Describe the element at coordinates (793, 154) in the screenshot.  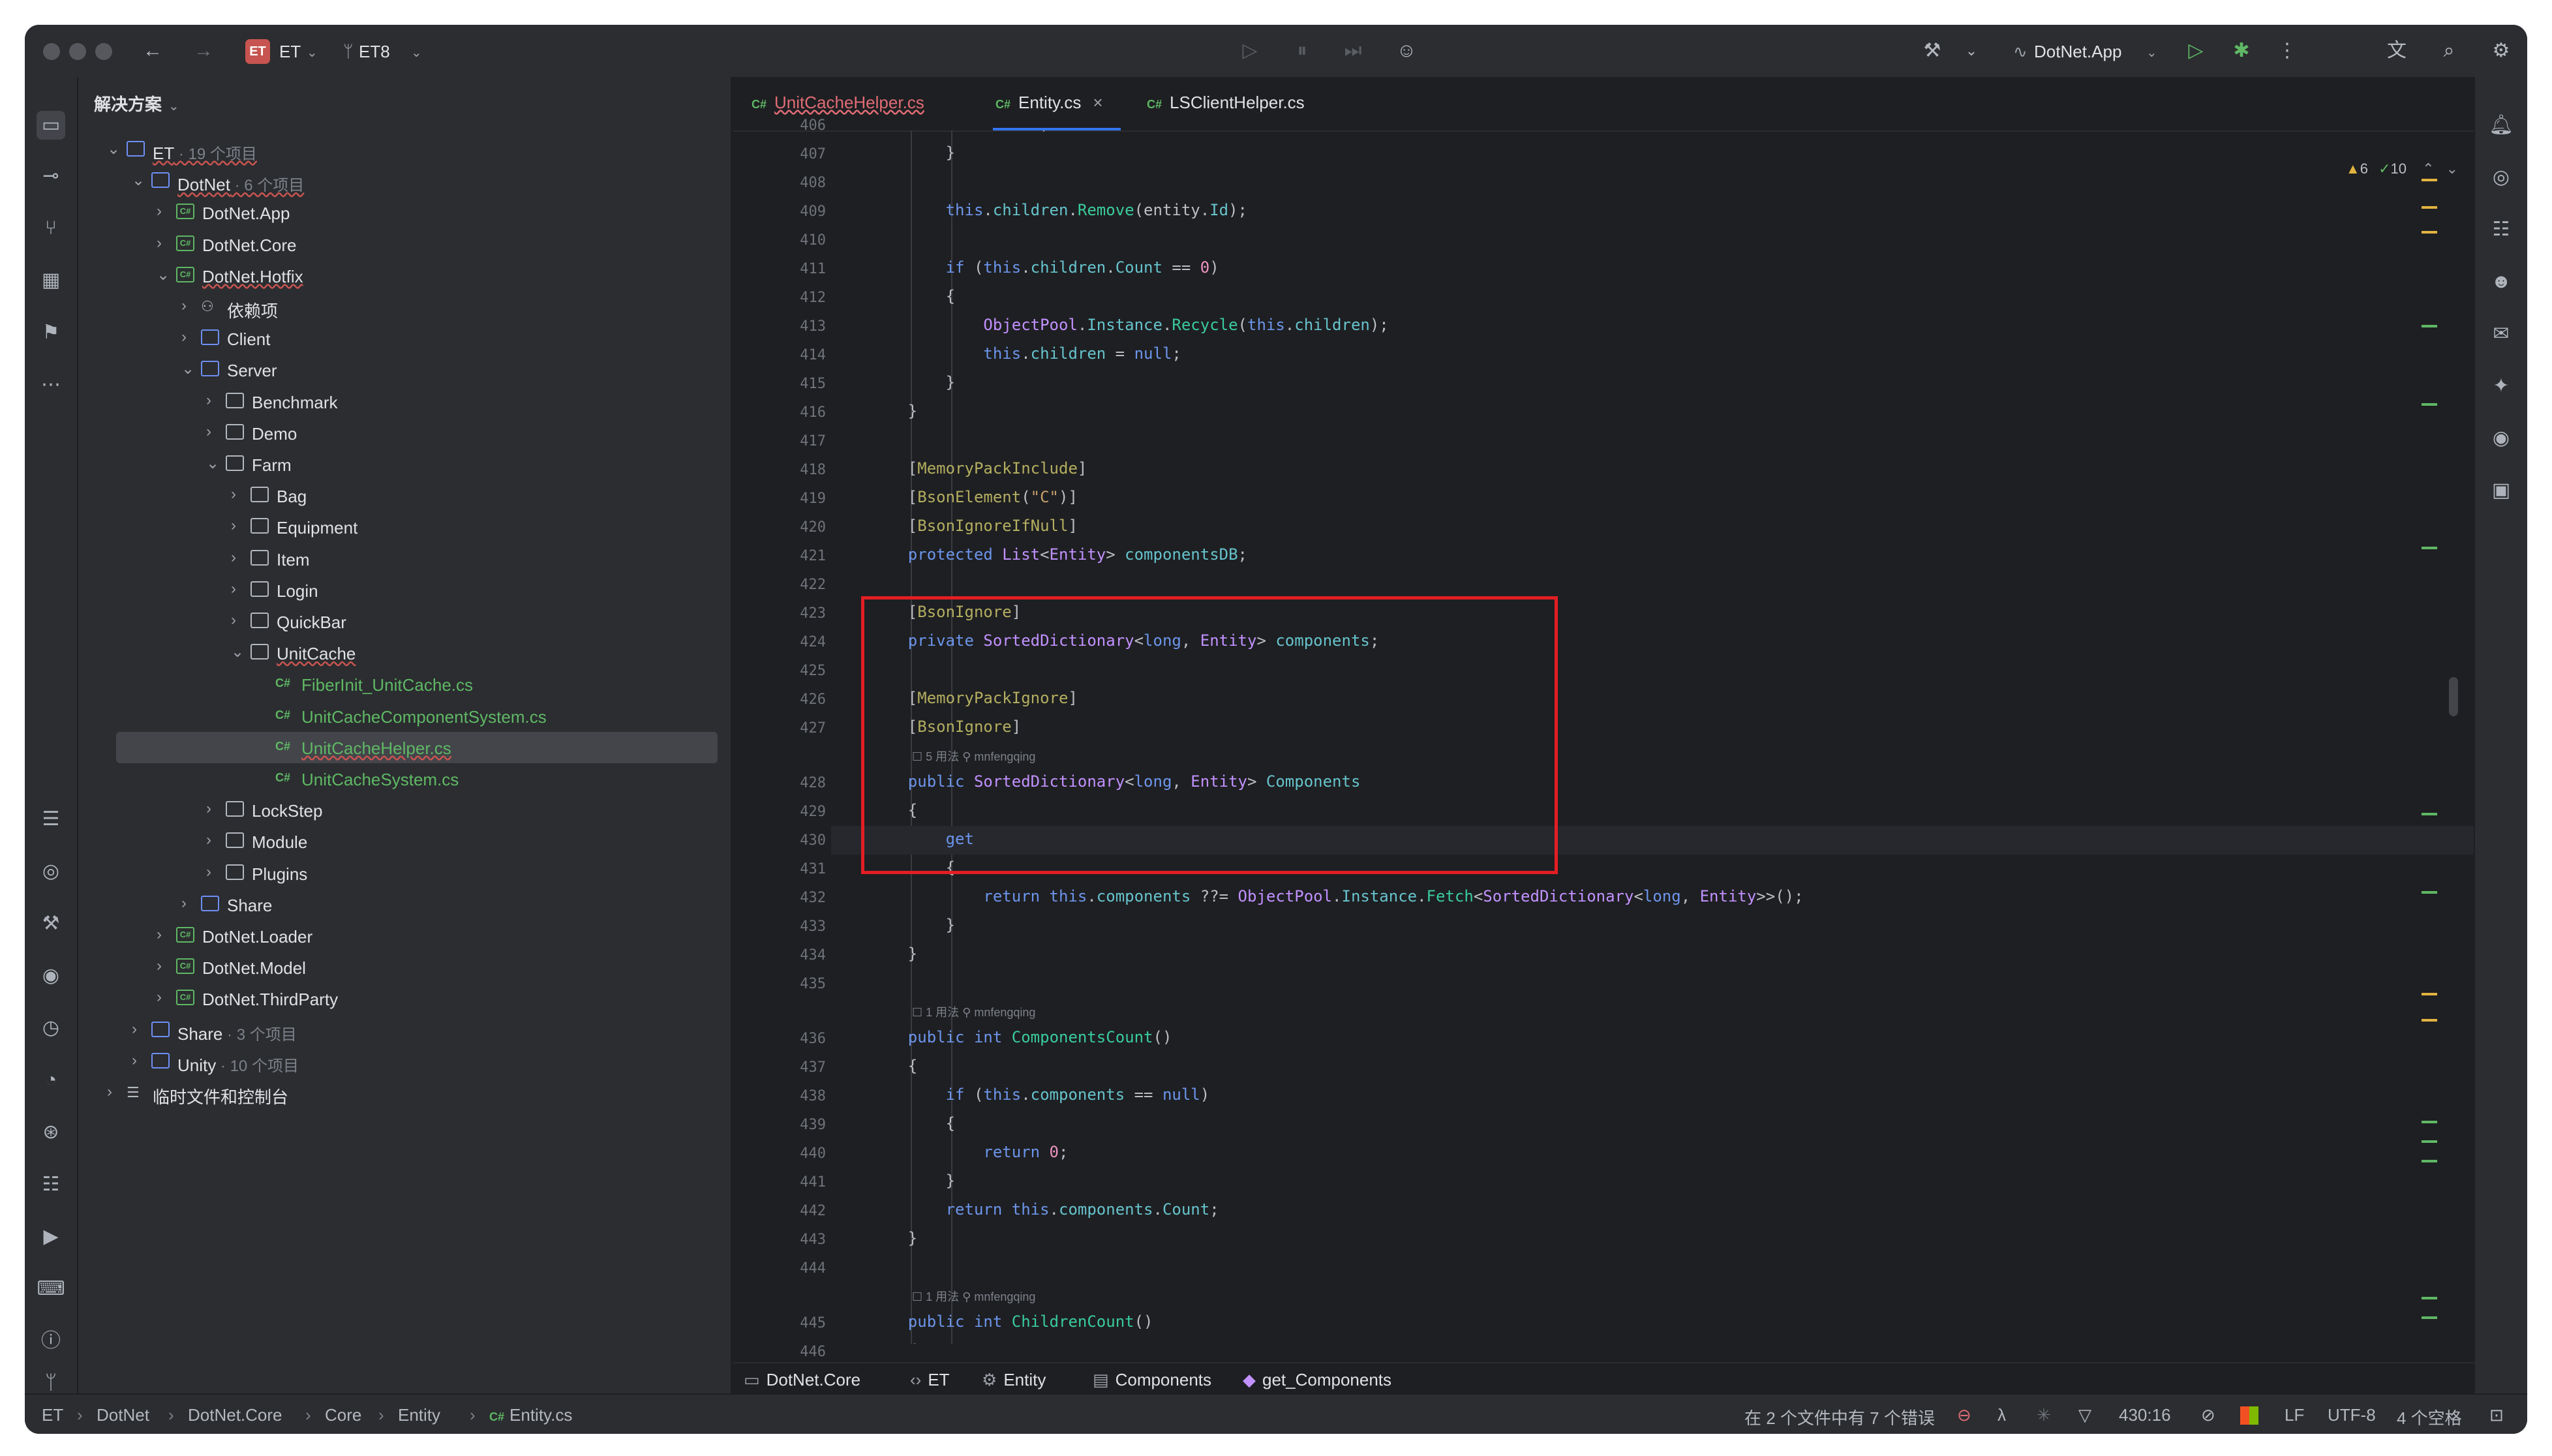
I see `line-number: 407` at that location.